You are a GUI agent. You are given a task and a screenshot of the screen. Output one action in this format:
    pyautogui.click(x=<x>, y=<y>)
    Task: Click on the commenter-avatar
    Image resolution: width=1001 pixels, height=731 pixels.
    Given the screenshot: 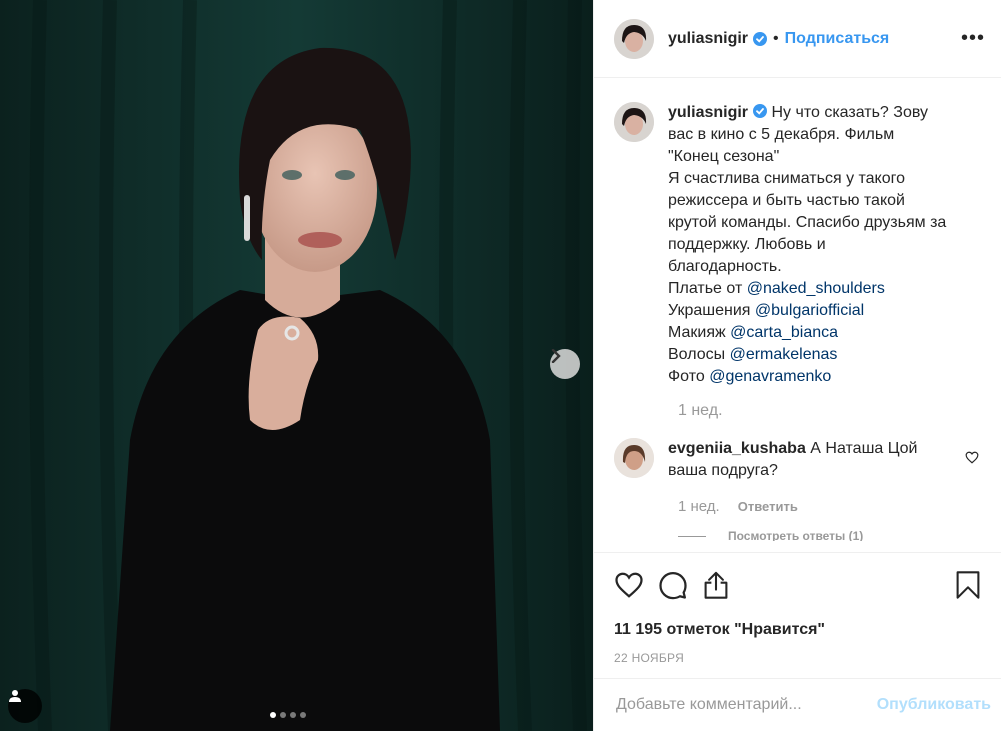 What is the action you would take?
    pyautogui.click(x=634, y=458)
    